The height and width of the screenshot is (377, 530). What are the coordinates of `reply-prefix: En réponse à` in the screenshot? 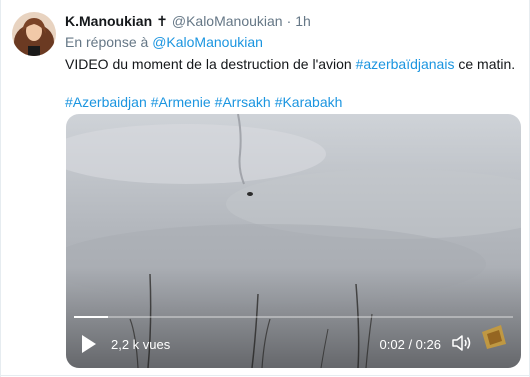 It's located at (107, 42).